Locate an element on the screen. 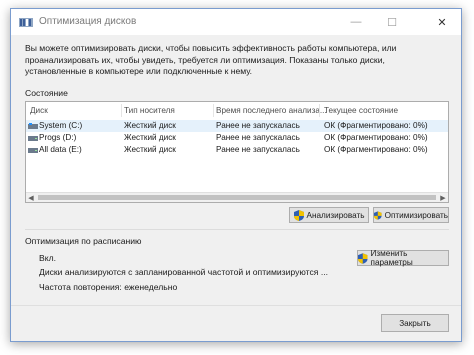 The image size is (474, 355). column-header-disk: Диск is located at coordinates (39, 110).